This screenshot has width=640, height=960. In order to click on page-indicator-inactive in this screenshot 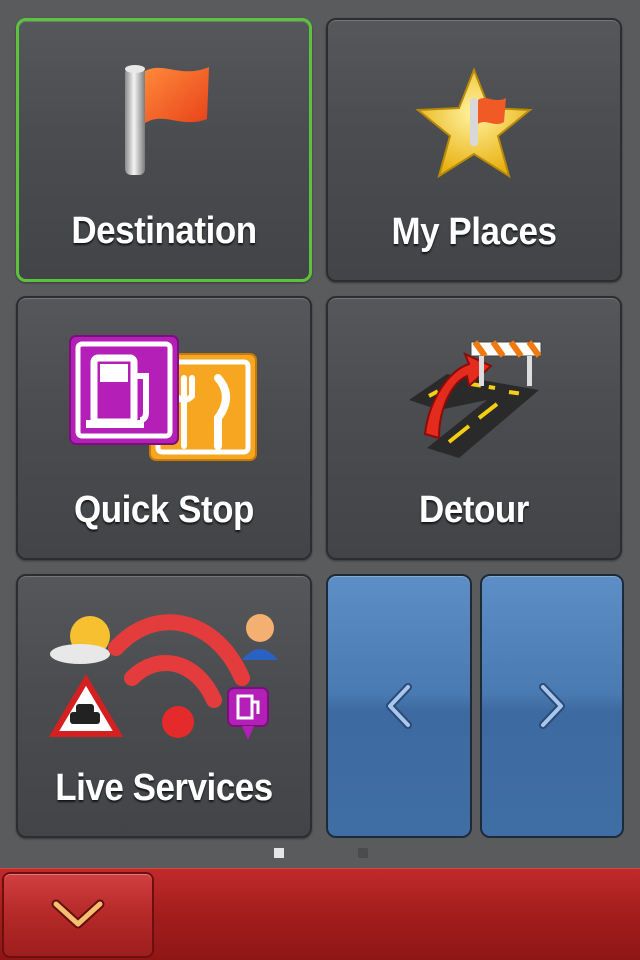, I will do `click(363, 853)`.